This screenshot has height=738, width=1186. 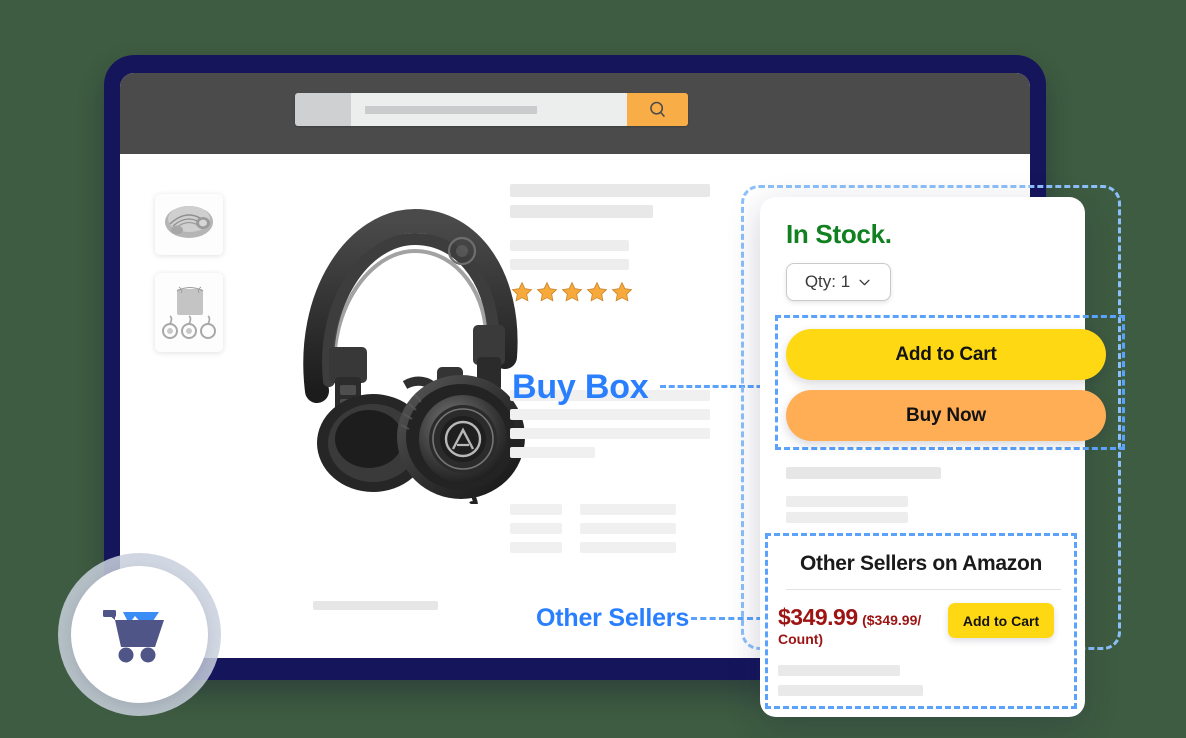 I want to click on other-sellers-divider, so click(x=923, y=589).